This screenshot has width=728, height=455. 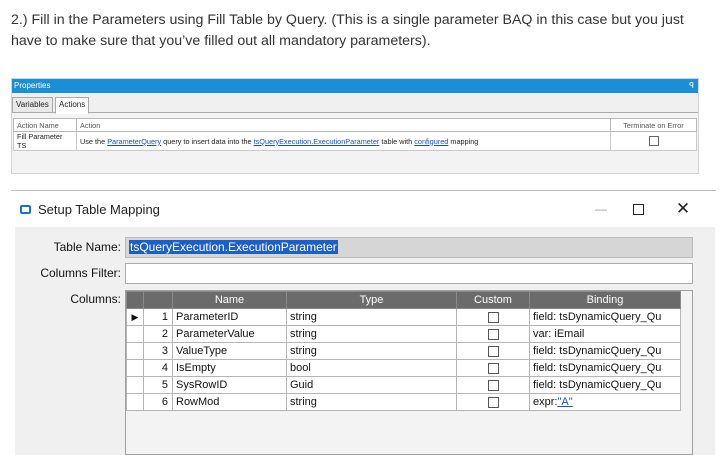 I want to click on column-type-cell: Guid, so click(x=371, y=385).